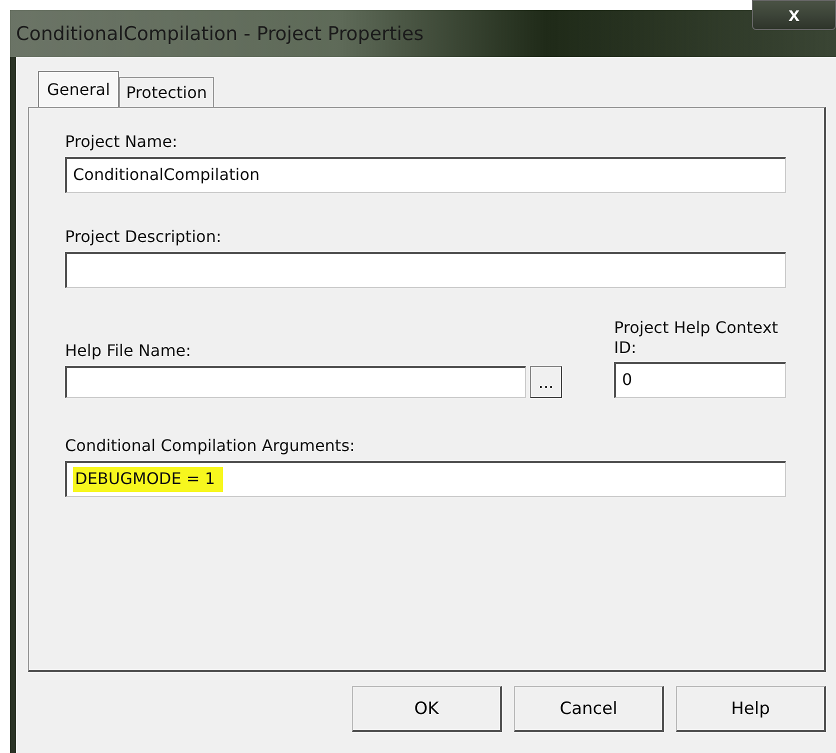 Image resolution: width=836 pixels, height=753 pixels. I want to click on input-field: DEBUGMODE = 1, so click(425, 479).